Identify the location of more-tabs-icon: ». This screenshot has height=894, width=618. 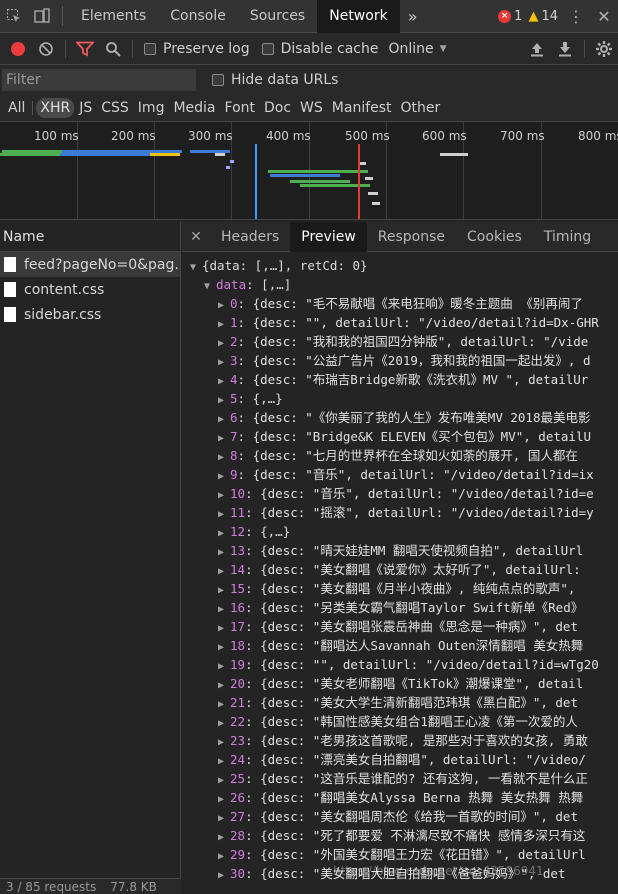
(413, 16).